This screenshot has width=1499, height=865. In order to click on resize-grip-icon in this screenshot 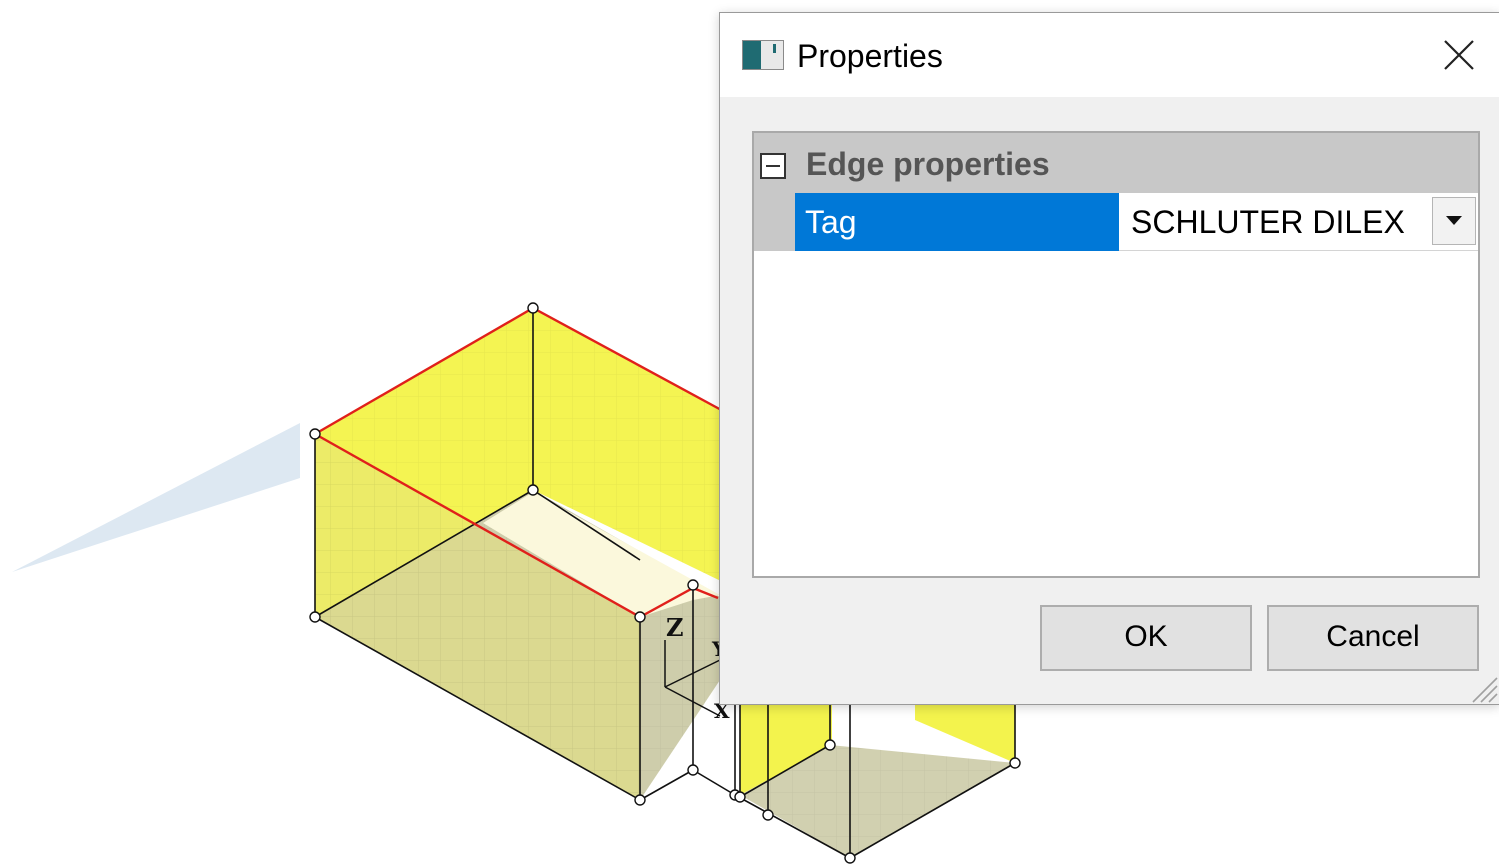, I will do `click(1483, 688)`.